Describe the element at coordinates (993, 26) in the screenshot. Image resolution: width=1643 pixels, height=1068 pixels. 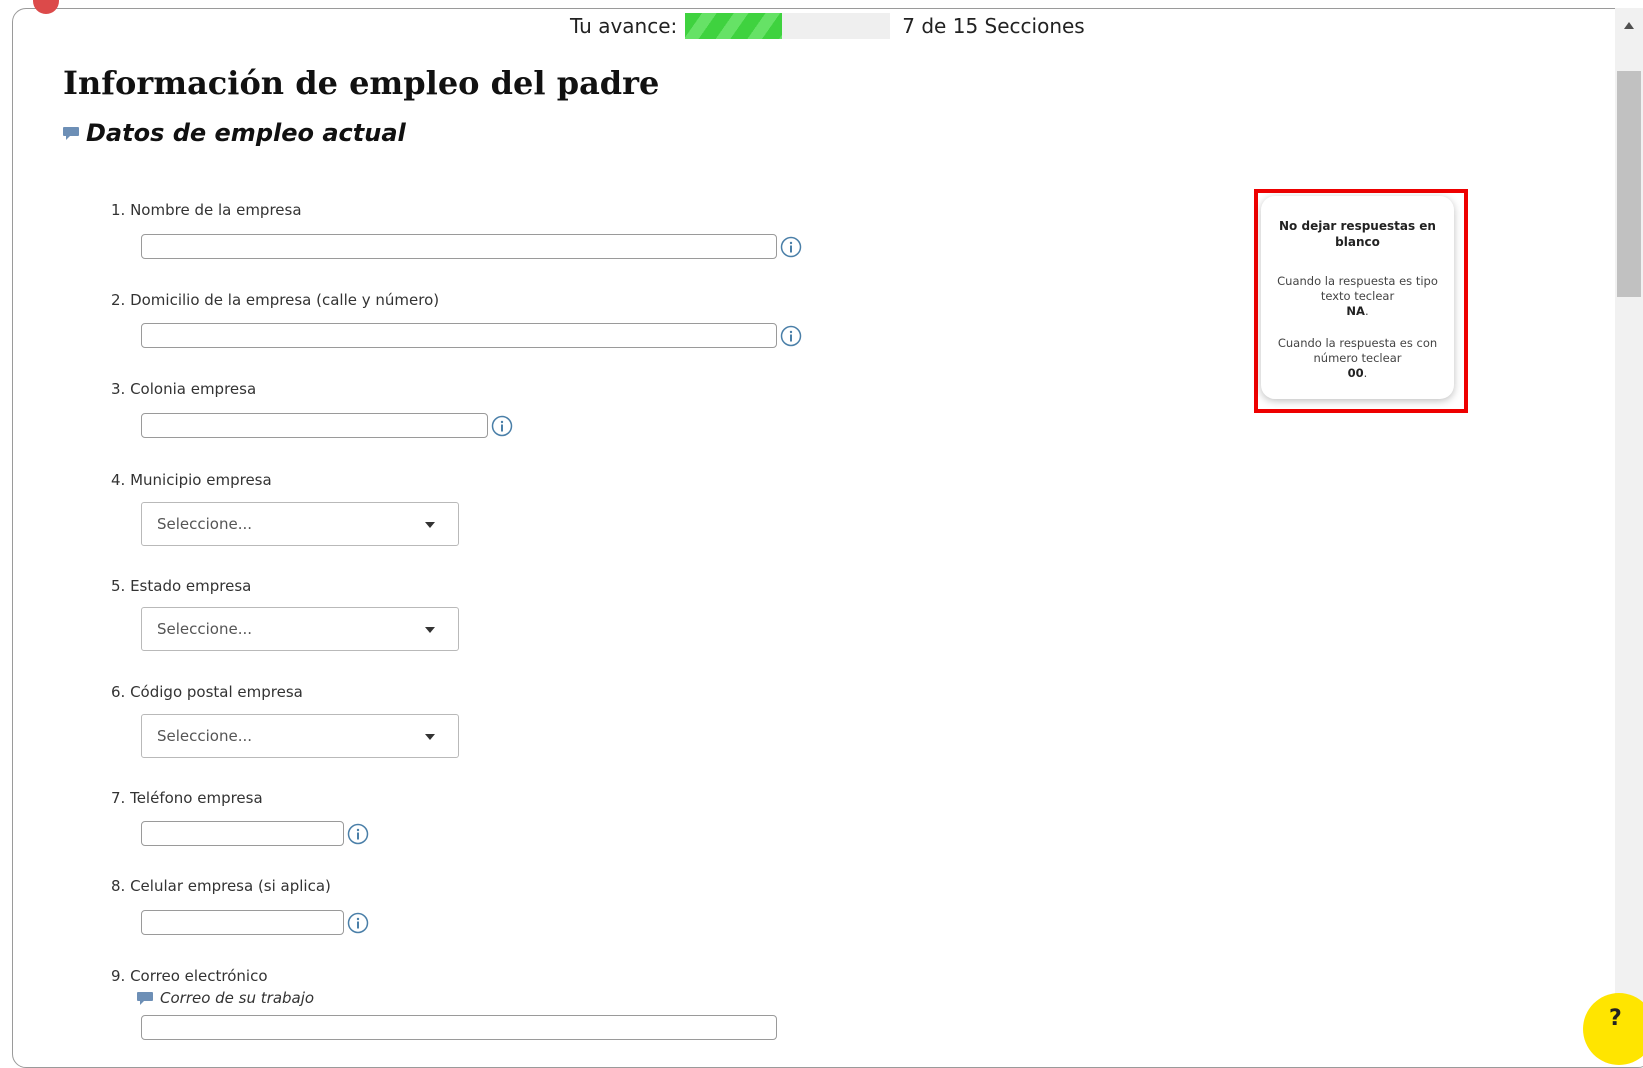
I see `progress-text: 7 de 15 Secciones` at that location.